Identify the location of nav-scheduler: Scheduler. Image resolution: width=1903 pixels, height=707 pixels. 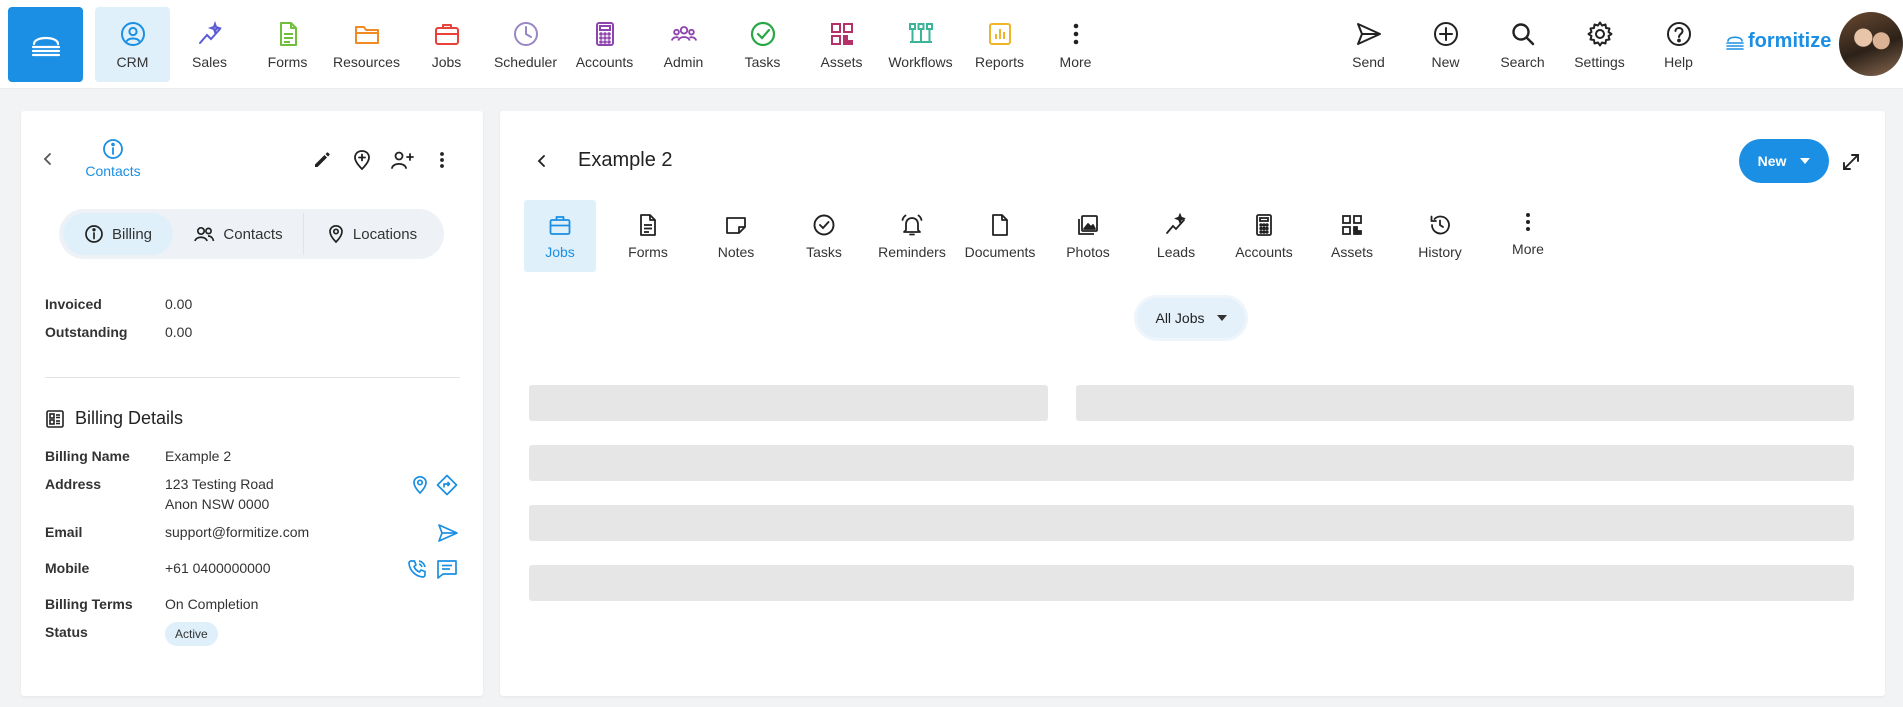
(525, 44).